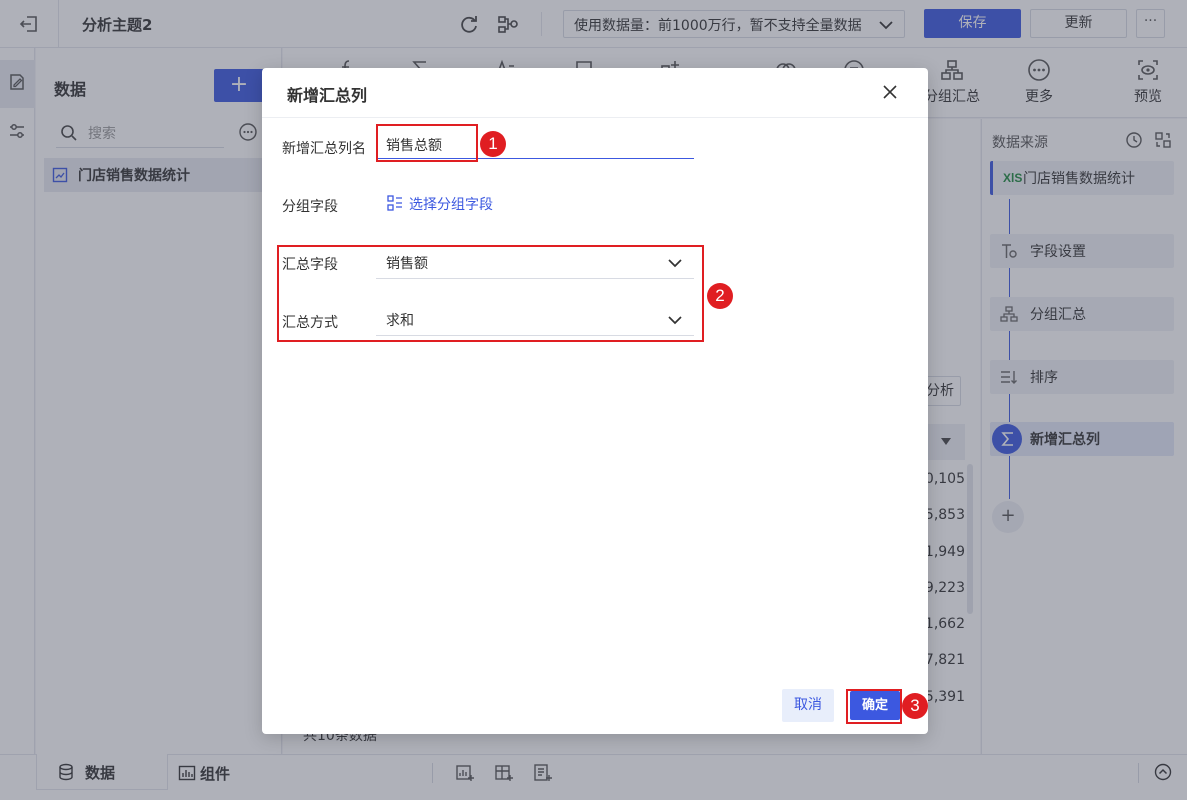  I want to click on summary-method-value: 求和, so click(400, 321).